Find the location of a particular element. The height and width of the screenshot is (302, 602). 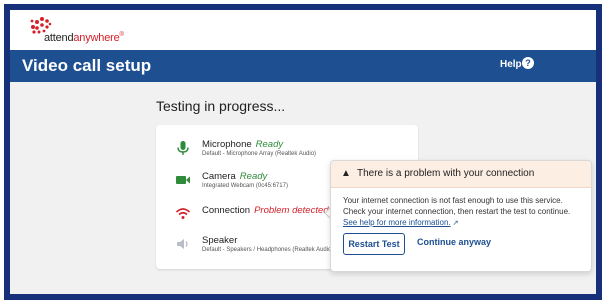

brand-registered-mark: ® is located at coordinates (121, 35).